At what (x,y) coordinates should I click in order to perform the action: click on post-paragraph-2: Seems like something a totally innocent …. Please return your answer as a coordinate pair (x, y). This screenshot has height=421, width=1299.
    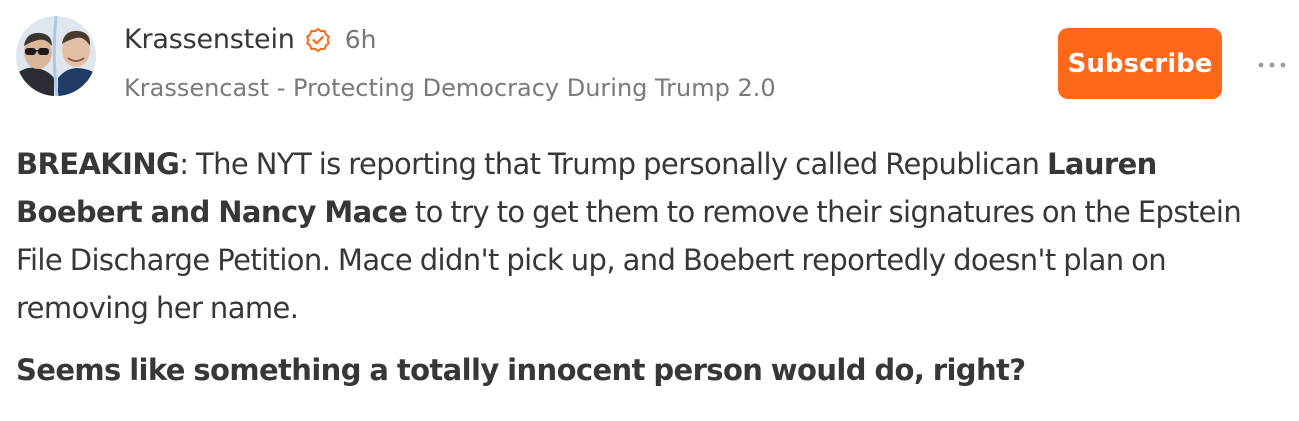
    Looking at the image, I should click on (651, 370).